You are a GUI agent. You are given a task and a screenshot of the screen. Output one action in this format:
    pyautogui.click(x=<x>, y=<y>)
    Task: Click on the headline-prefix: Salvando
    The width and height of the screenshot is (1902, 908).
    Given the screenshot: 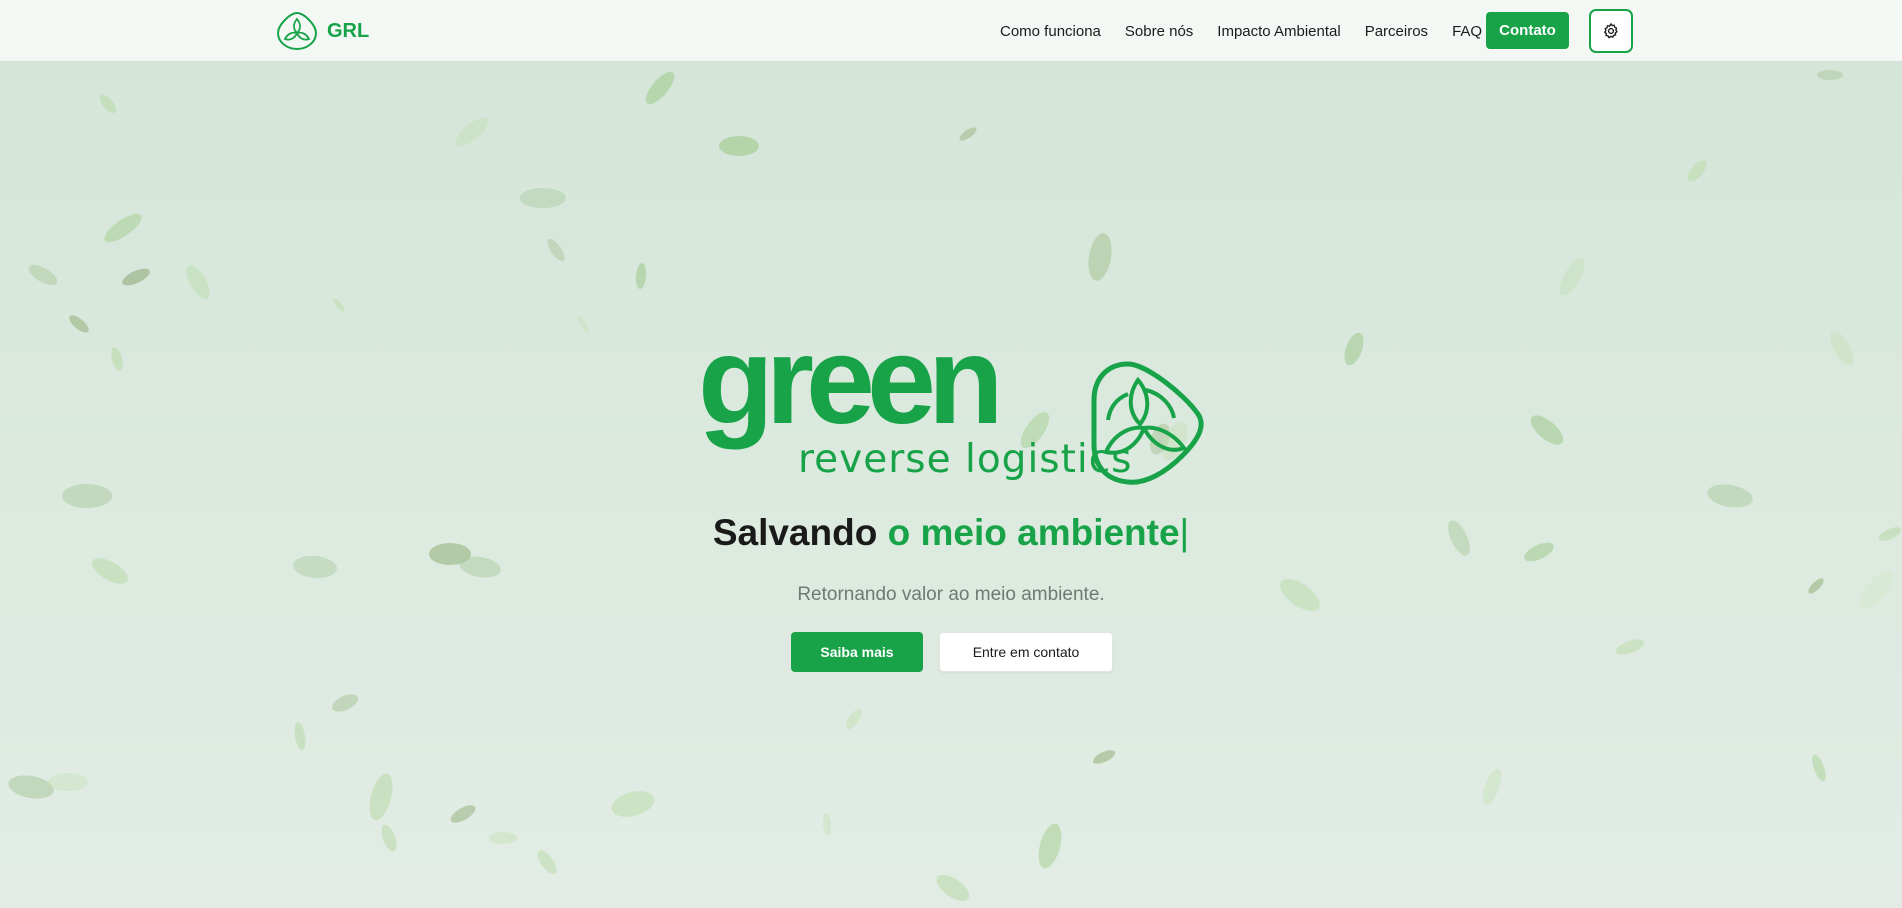 What is the action you would take?
    pyautogui.click(x=795, y=532)
    